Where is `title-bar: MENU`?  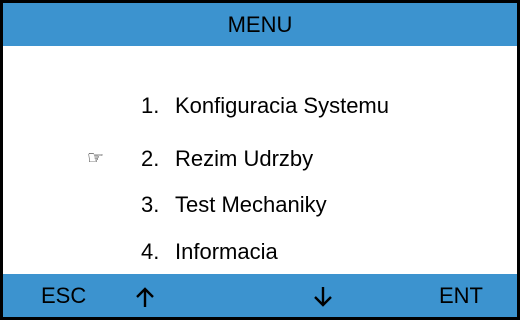
title-bar: MENU is located at coordinates (260, 24).